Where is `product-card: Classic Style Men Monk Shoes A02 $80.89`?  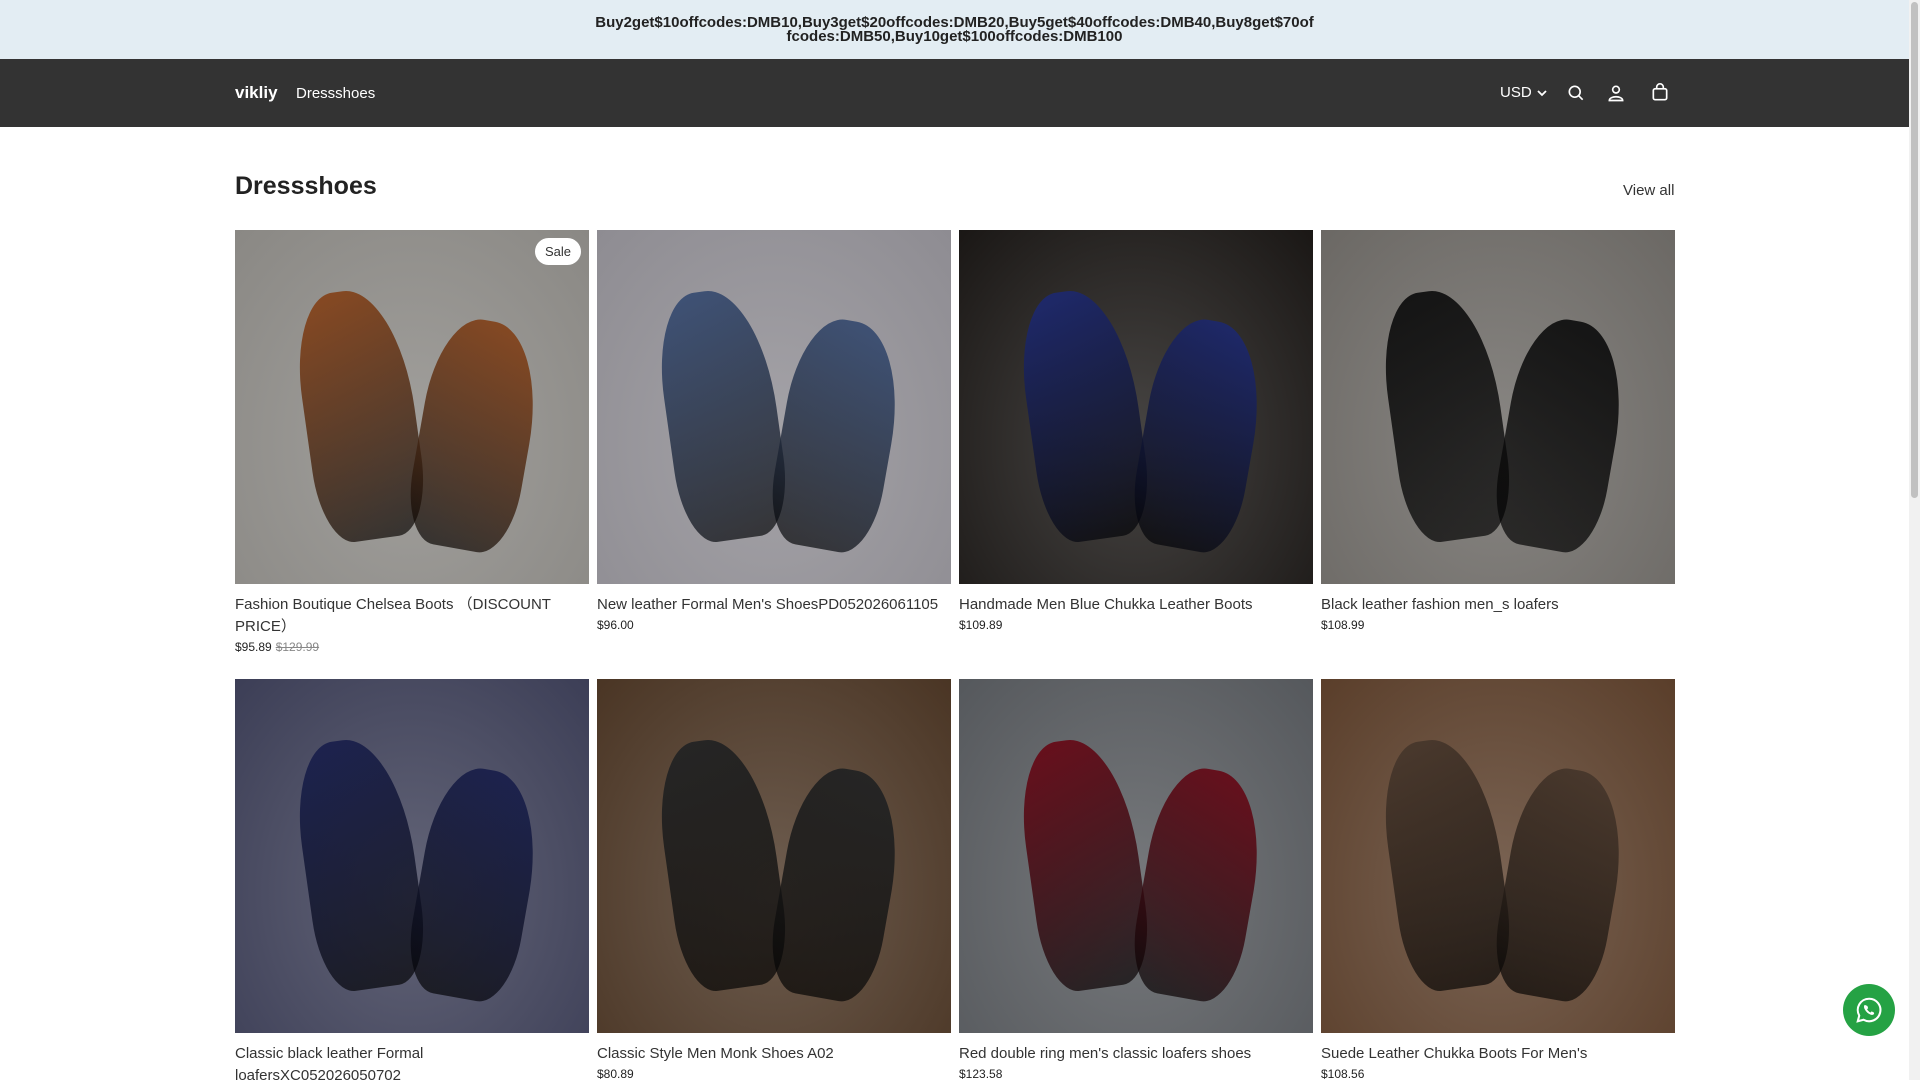
product-card: Classic Style Men Monk Shoes A02 $80.89 is located at coordinates (774, 879).